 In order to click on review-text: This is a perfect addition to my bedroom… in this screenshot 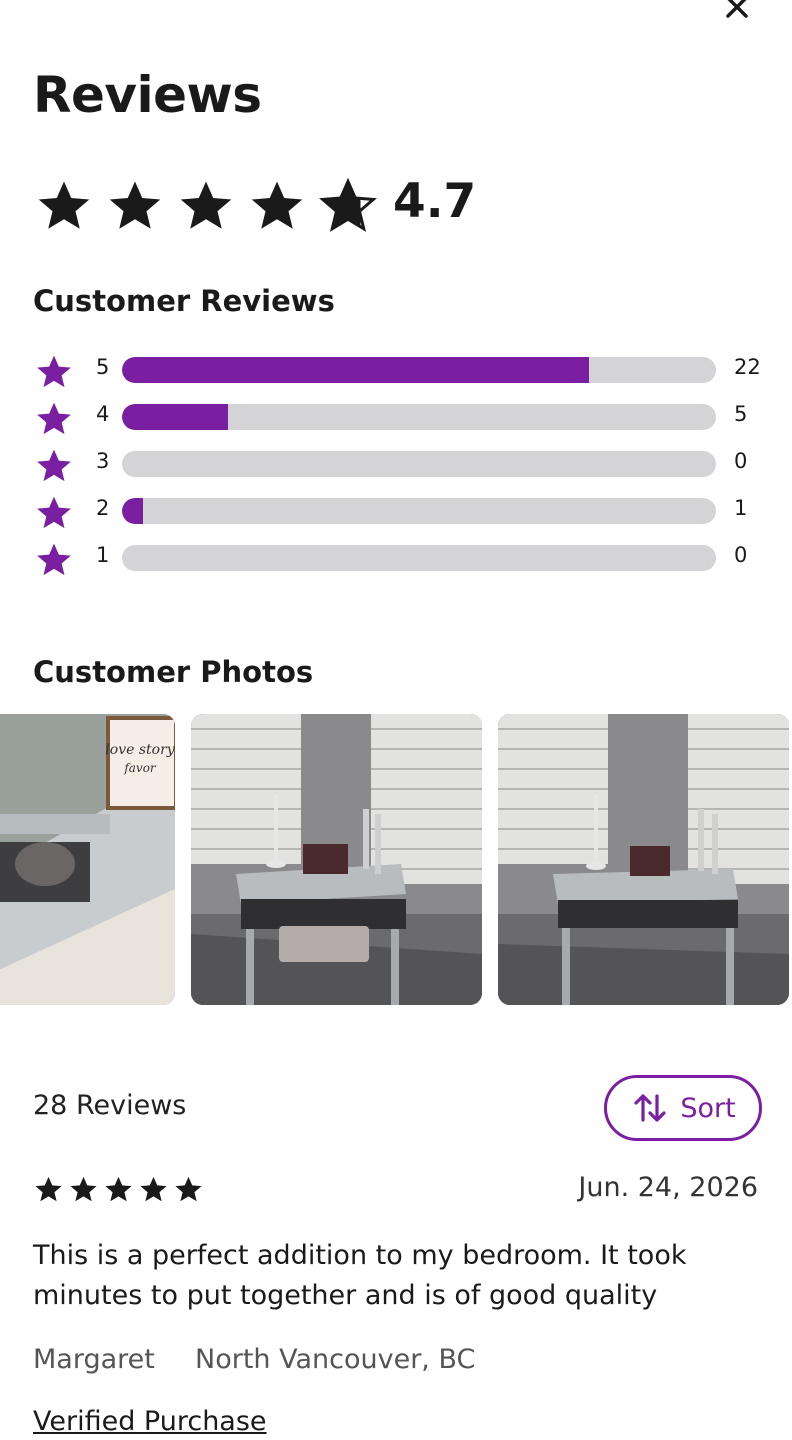, I will do `click(360, 1275)`.